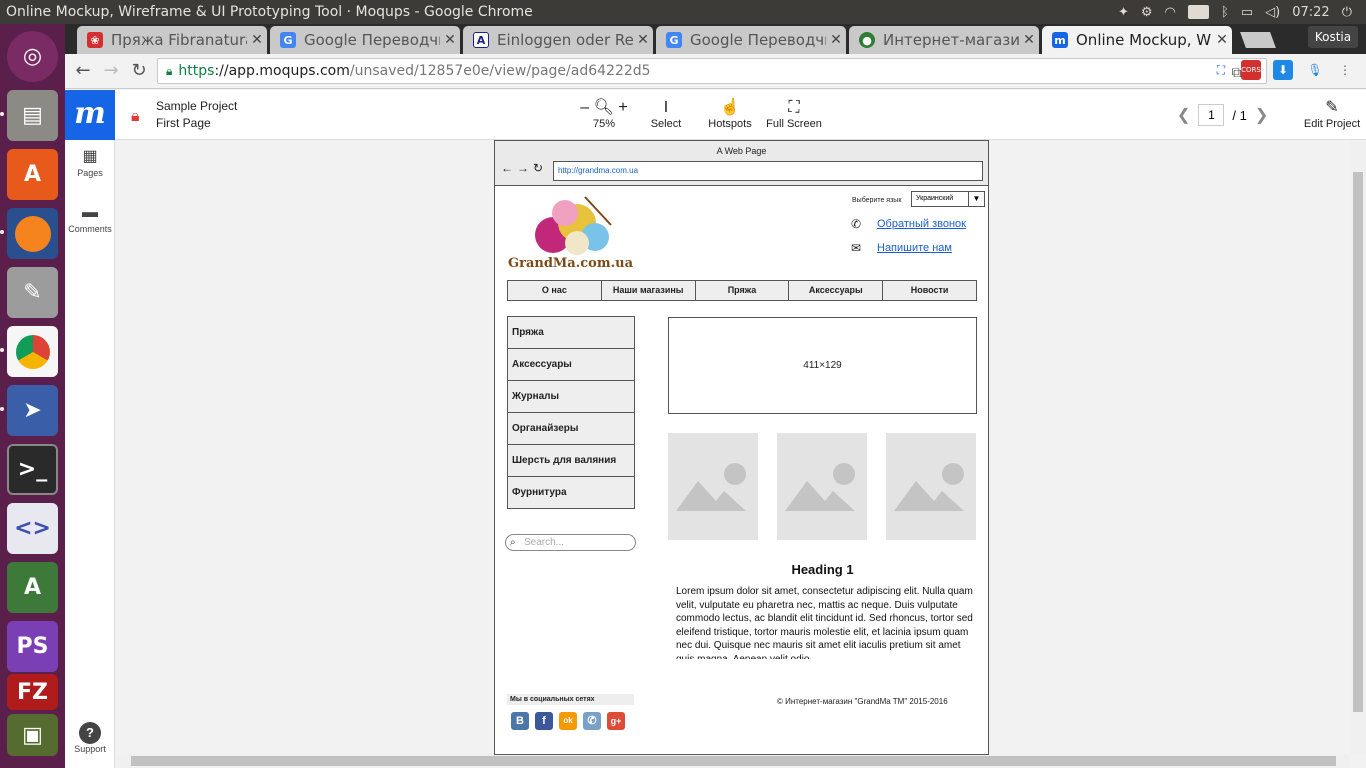 The height and width of the screenshot is (768, 1366). I want to click on settings-icon: ⚙, so click(1147, 12).